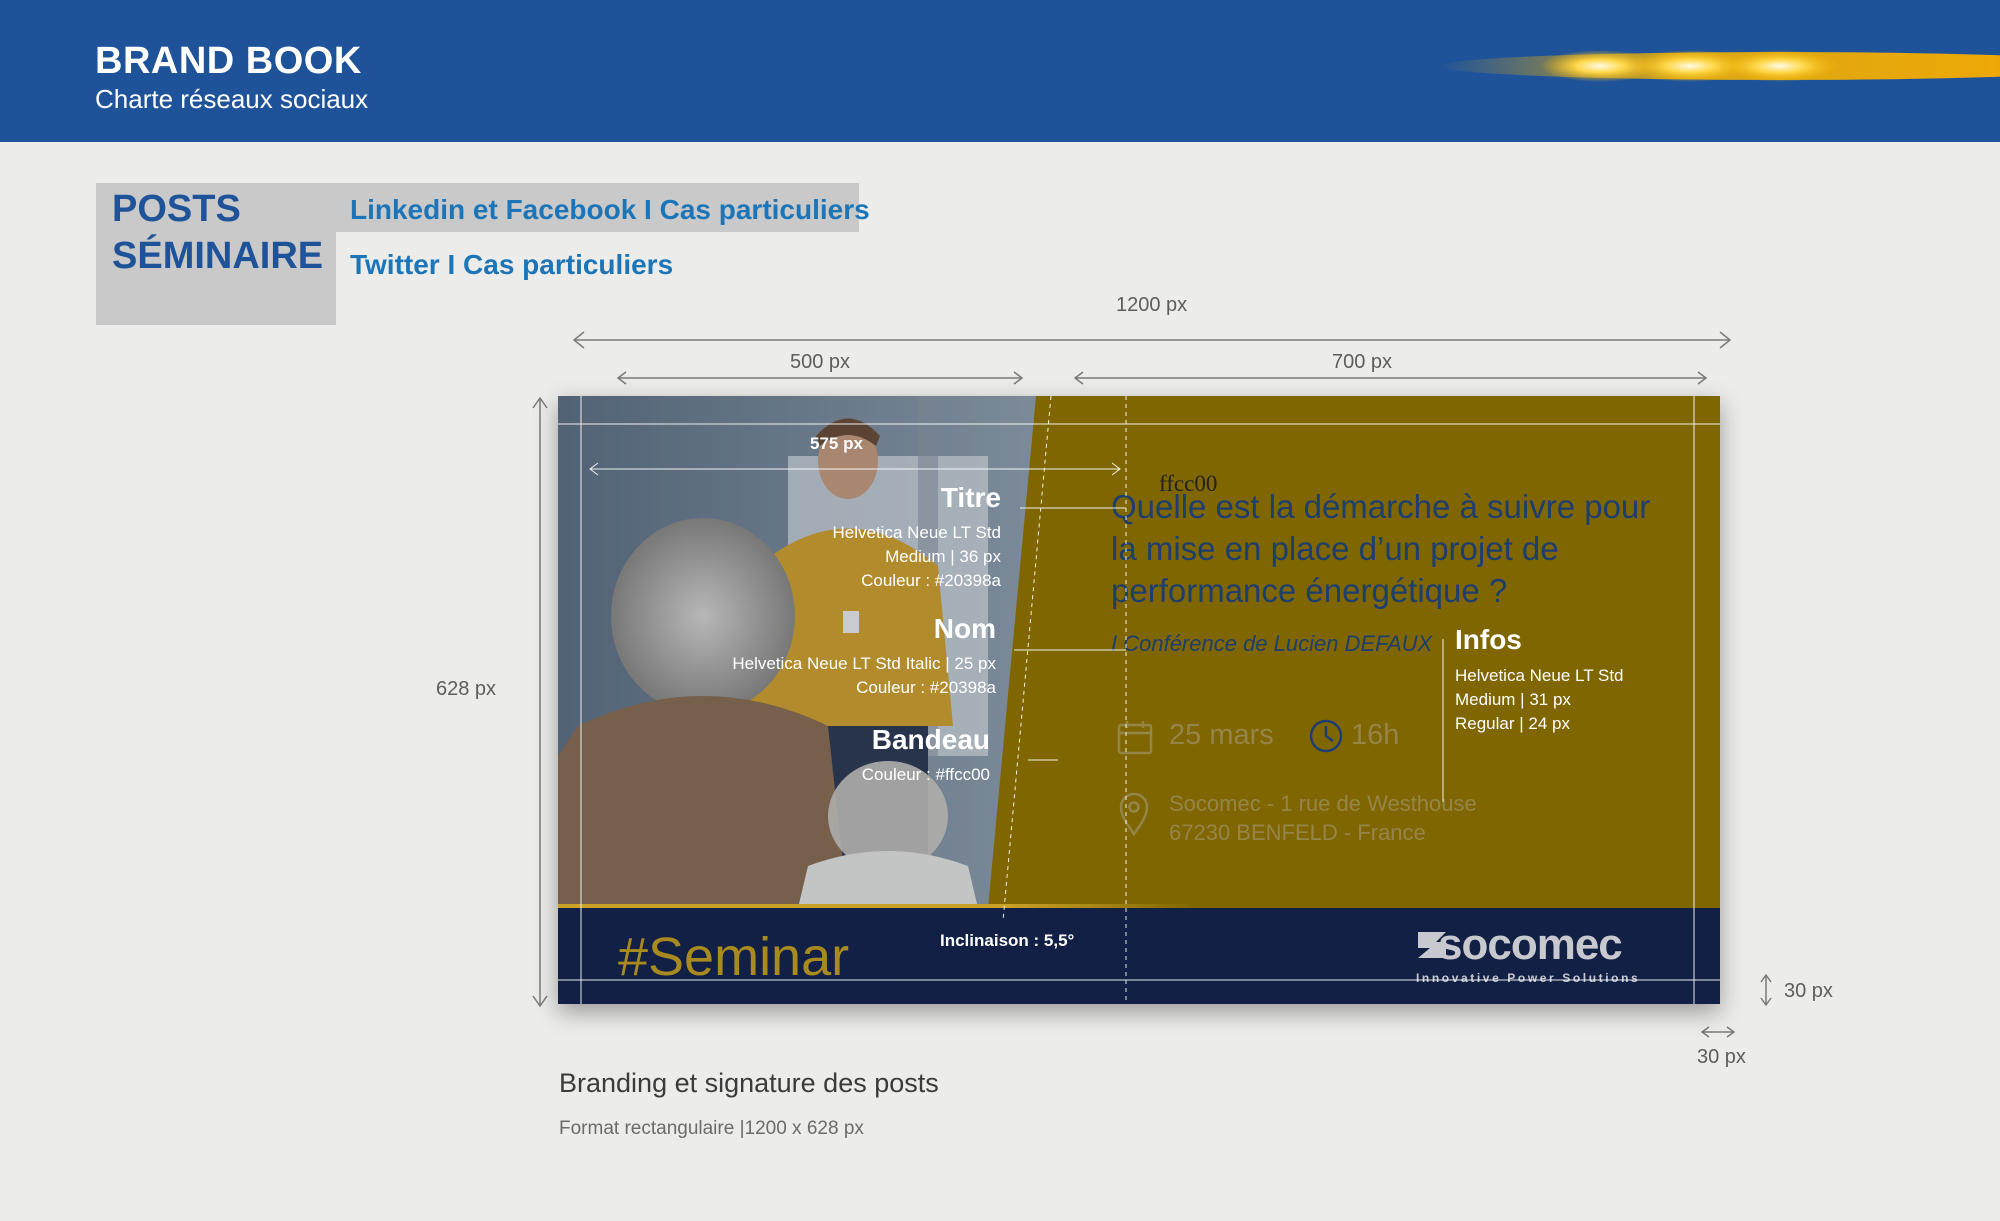 The width and height of the screenshot is (2000, 1221). I want to click on annotation-inclinaison: Inclinaison : 5,5°, so click(1007, 940).